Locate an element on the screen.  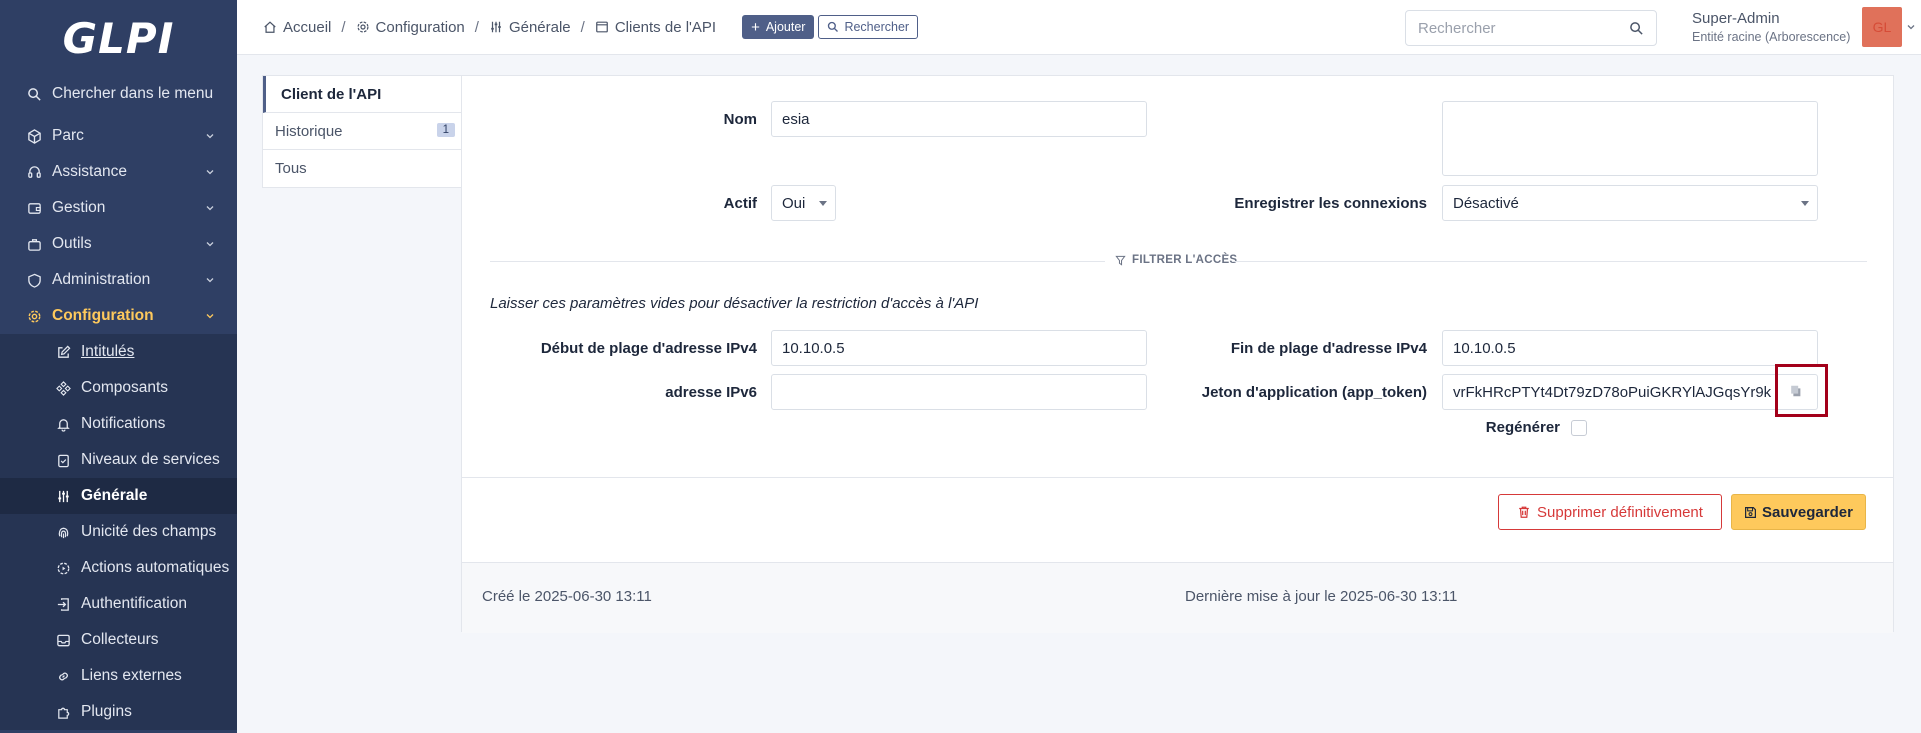
menu-item-gestion: Gestion is located at coordinates (118, 208).